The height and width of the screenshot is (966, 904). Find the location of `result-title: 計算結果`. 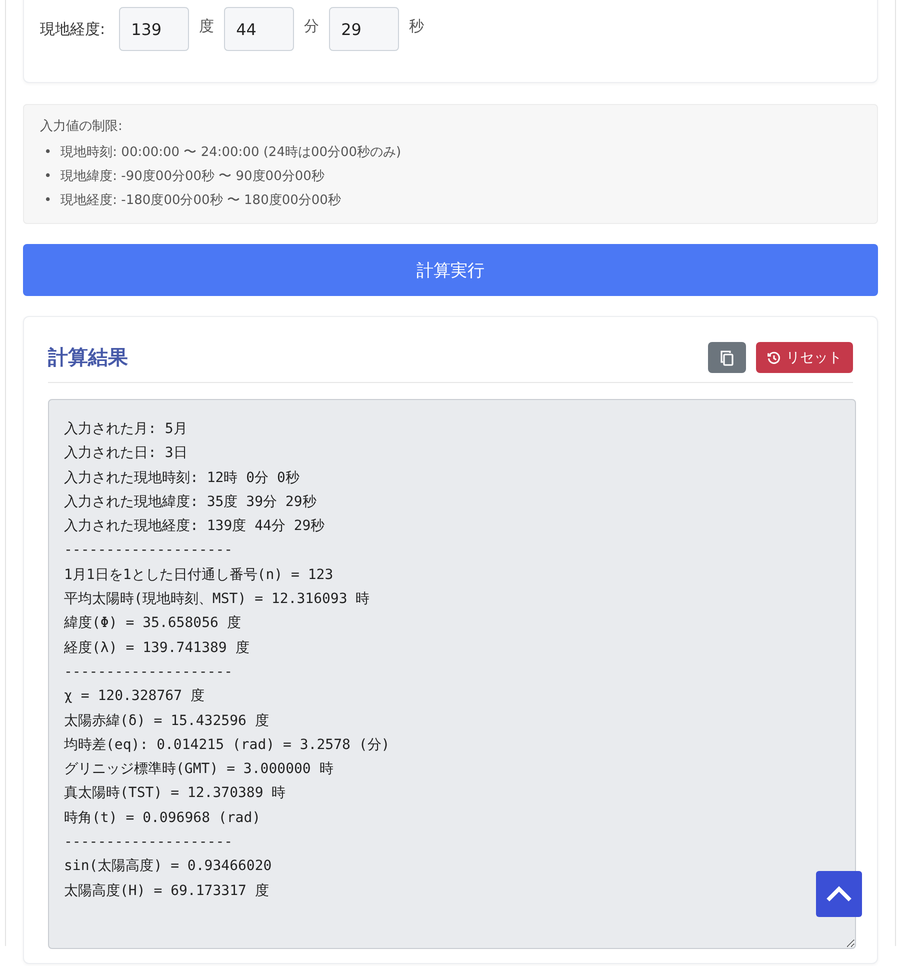

result-title: 計算結果 is located at coordinates (88, 357).